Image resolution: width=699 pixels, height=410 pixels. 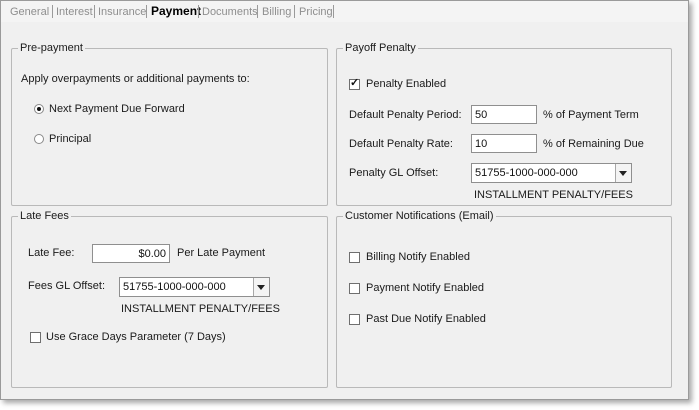 I want to click on penalty-enabled-checkbox: ✓, so click(x=354, y=83).